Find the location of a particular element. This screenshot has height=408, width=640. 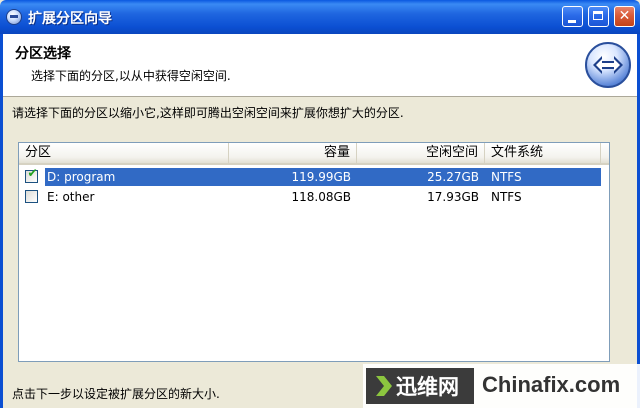

partition-capacity: 118.08GB is located at coordinates (321, 197).